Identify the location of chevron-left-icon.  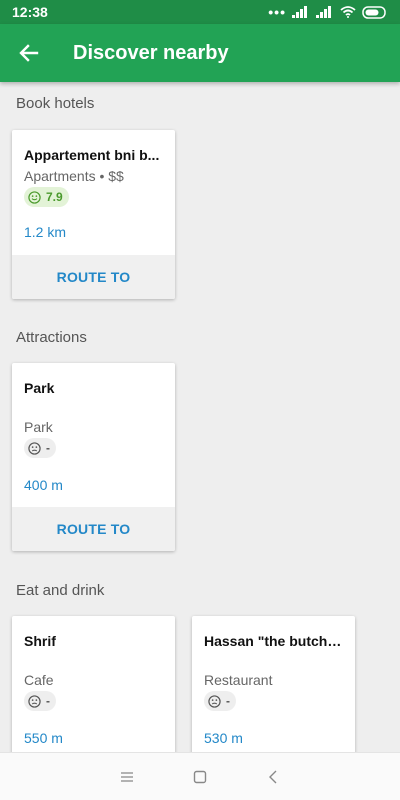
(273, 776).